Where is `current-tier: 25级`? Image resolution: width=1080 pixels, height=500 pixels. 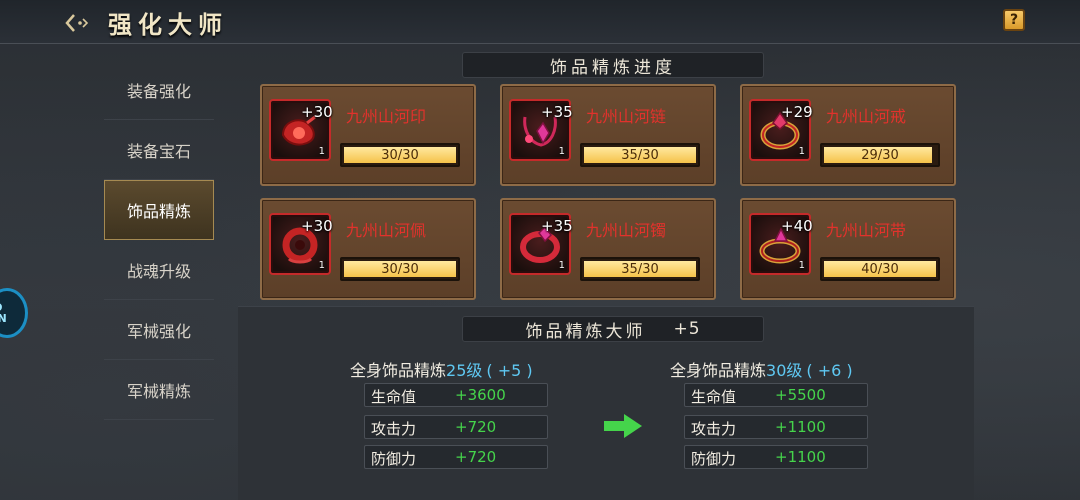 current-tier: 25级 is located at coordinates (464, 370).